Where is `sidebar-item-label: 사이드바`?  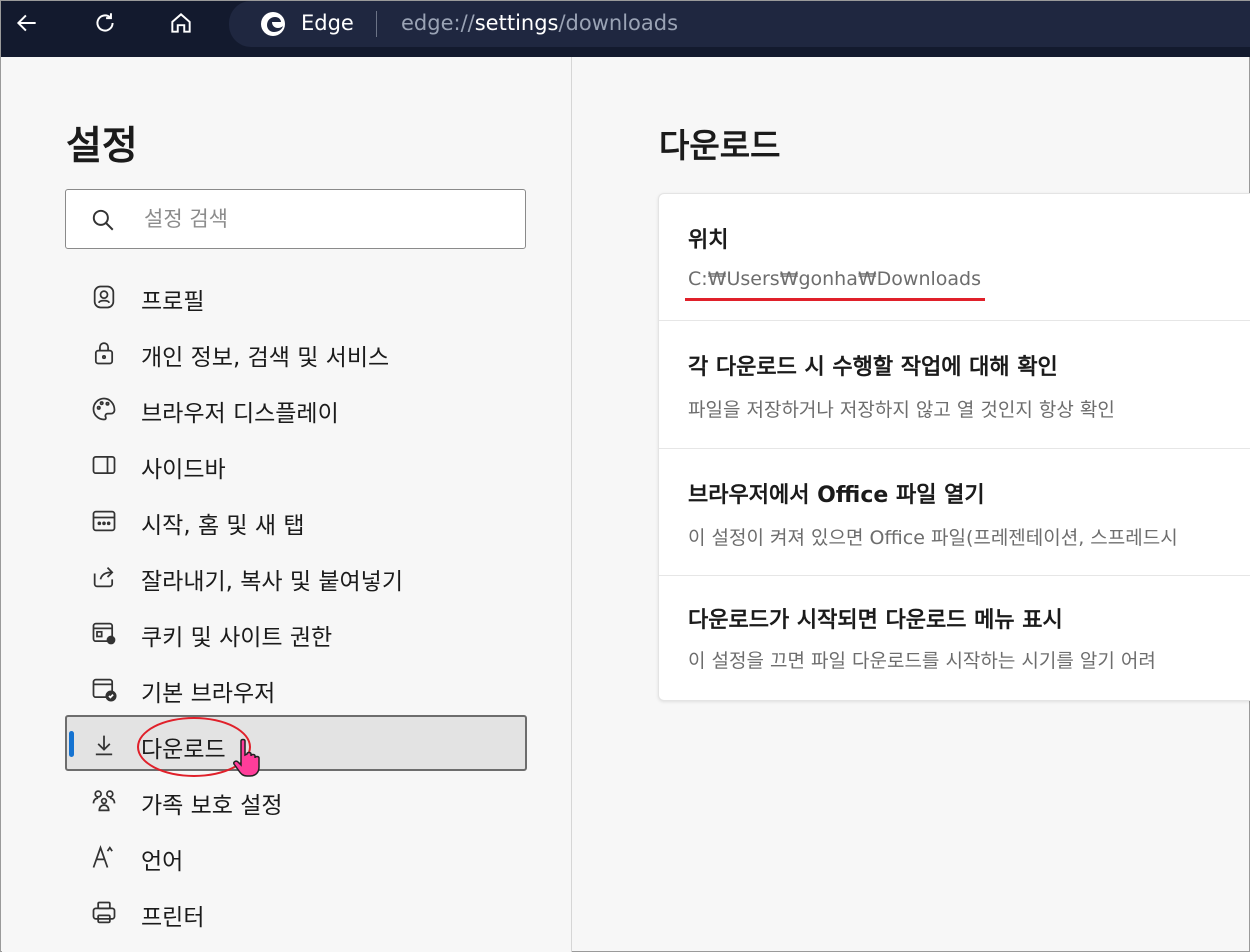 sidebar-item-label: 사이드바 is located at coordinates (183, 470).